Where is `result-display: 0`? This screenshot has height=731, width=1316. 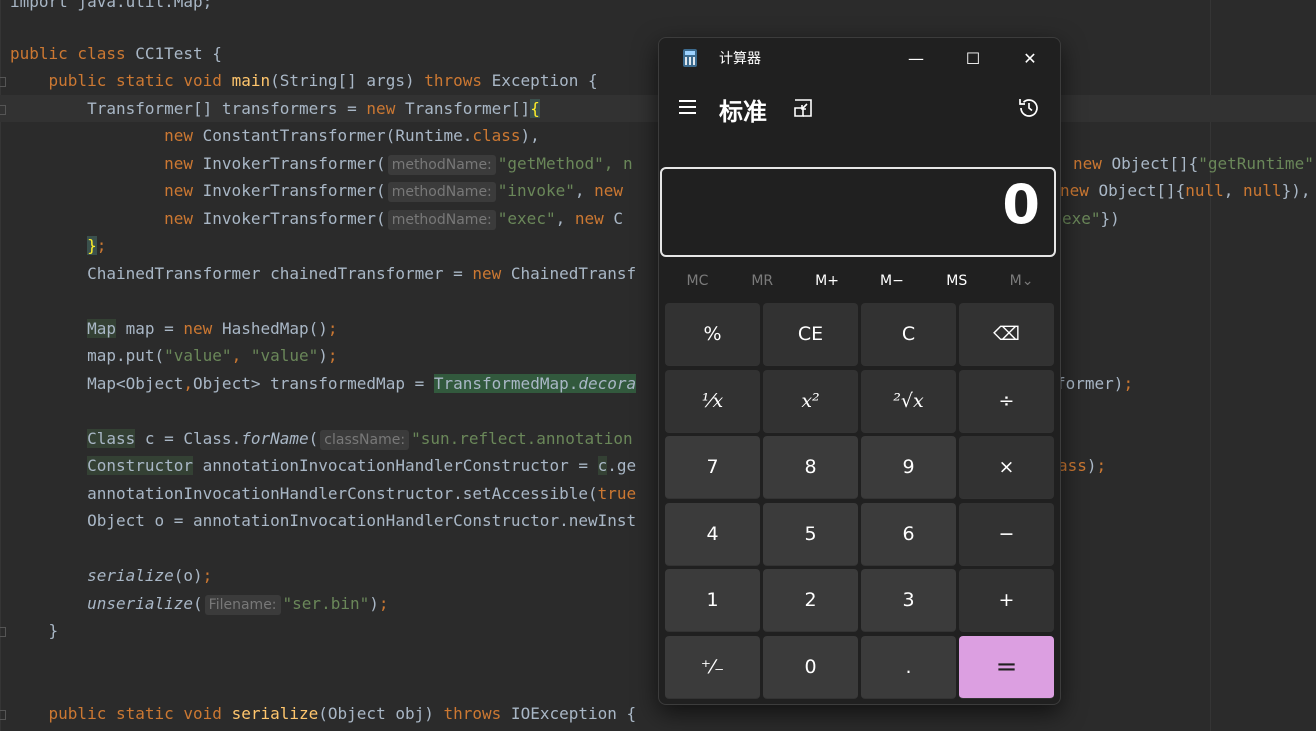
result-display: 0 is located at coordinates (858, 212).